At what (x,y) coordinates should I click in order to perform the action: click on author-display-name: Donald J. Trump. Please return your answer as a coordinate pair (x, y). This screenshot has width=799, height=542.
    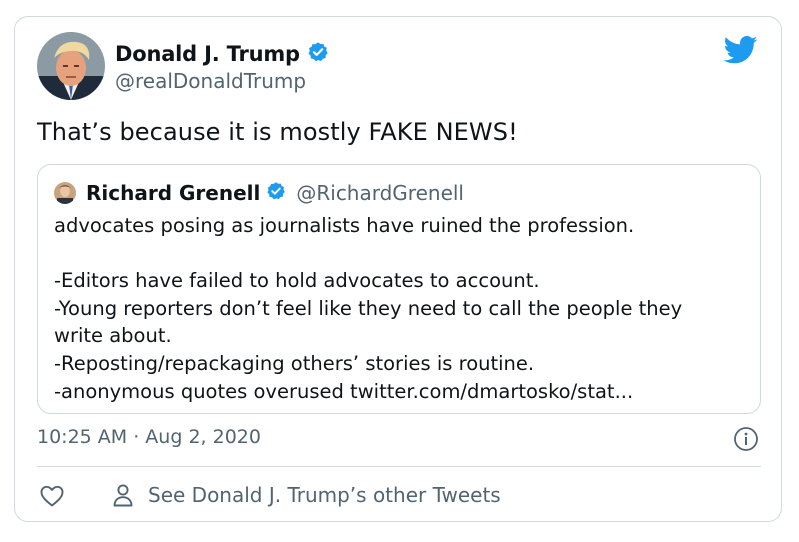
    Looking at the image, I should click on (207, 54).